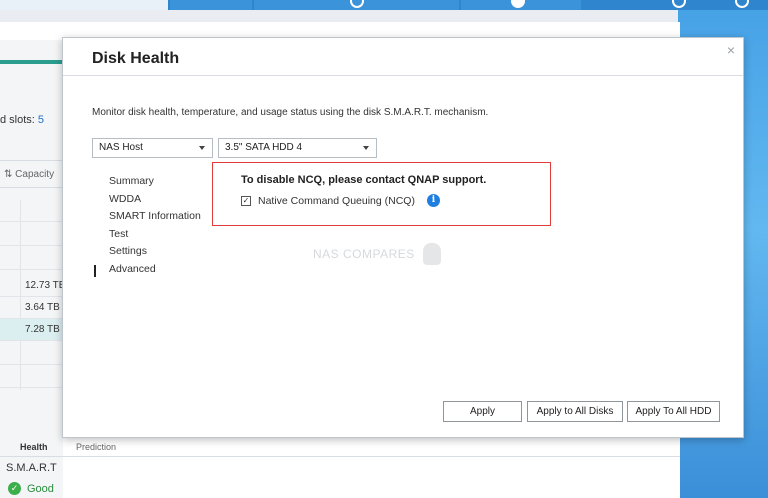 Image resolution: width=768 pixels, height=498 pixels. I want to click on disk-select-value: 3.5" SATA HDD 4, so click(264, 147).